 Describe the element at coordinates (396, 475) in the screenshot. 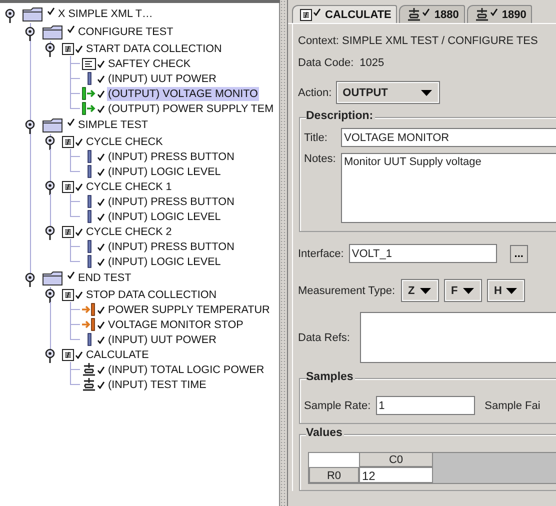

I see `table-cell: 12` at that location.